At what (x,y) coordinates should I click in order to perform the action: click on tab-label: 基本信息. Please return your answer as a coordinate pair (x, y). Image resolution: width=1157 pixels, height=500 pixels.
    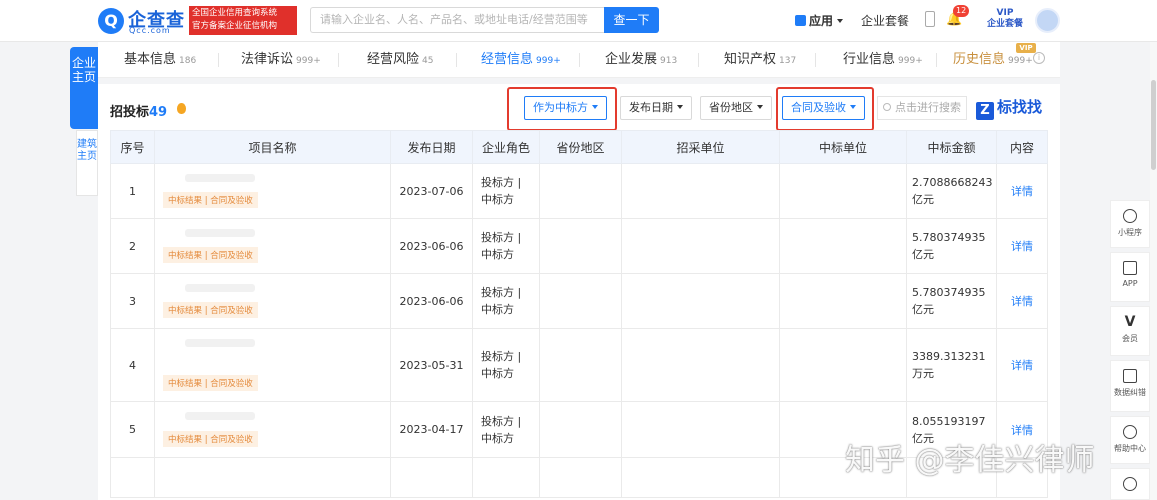
    Looking at the image, I should click on (150, 59).